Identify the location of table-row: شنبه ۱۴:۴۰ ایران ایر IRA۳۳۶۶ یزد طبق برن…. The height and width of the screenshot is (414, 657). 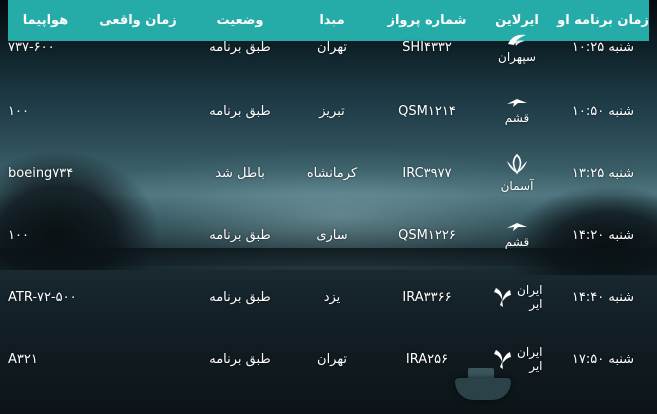
(328, 297).